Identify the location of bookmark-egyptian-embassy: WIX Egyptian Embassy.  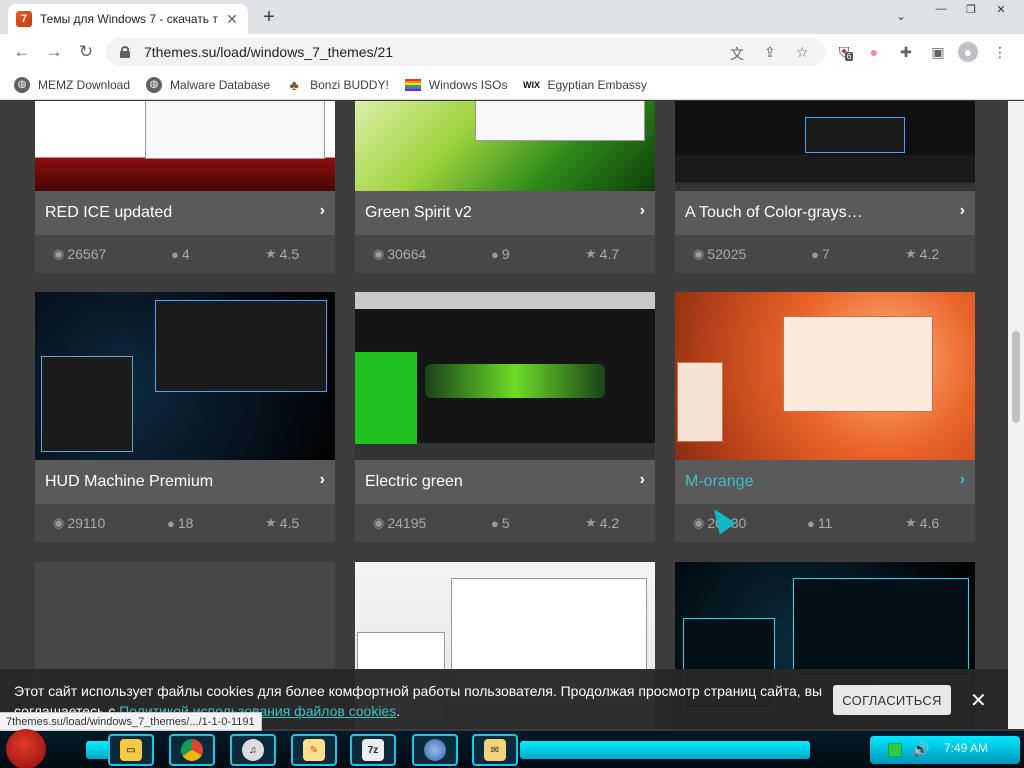
(584, 85).